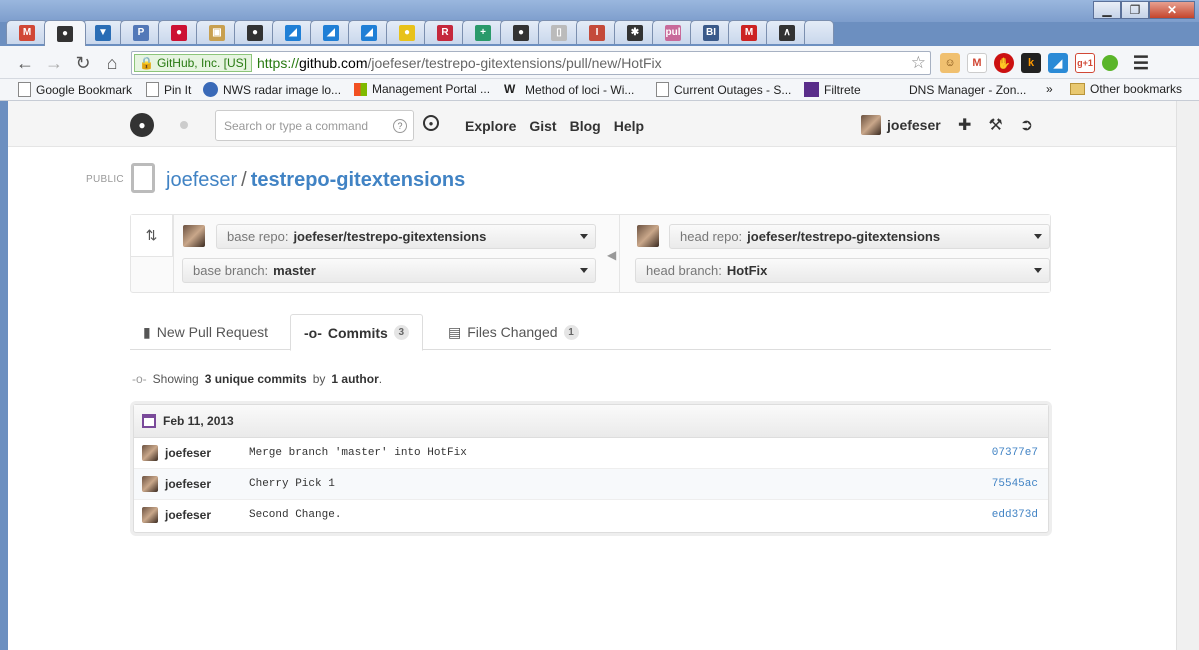 Image resolution: width=1199 pixels, height=650 pixels. Describe the element at coordinates (964, 125) in the screenshot. I see `new-repo-icon: ✚` at that location.